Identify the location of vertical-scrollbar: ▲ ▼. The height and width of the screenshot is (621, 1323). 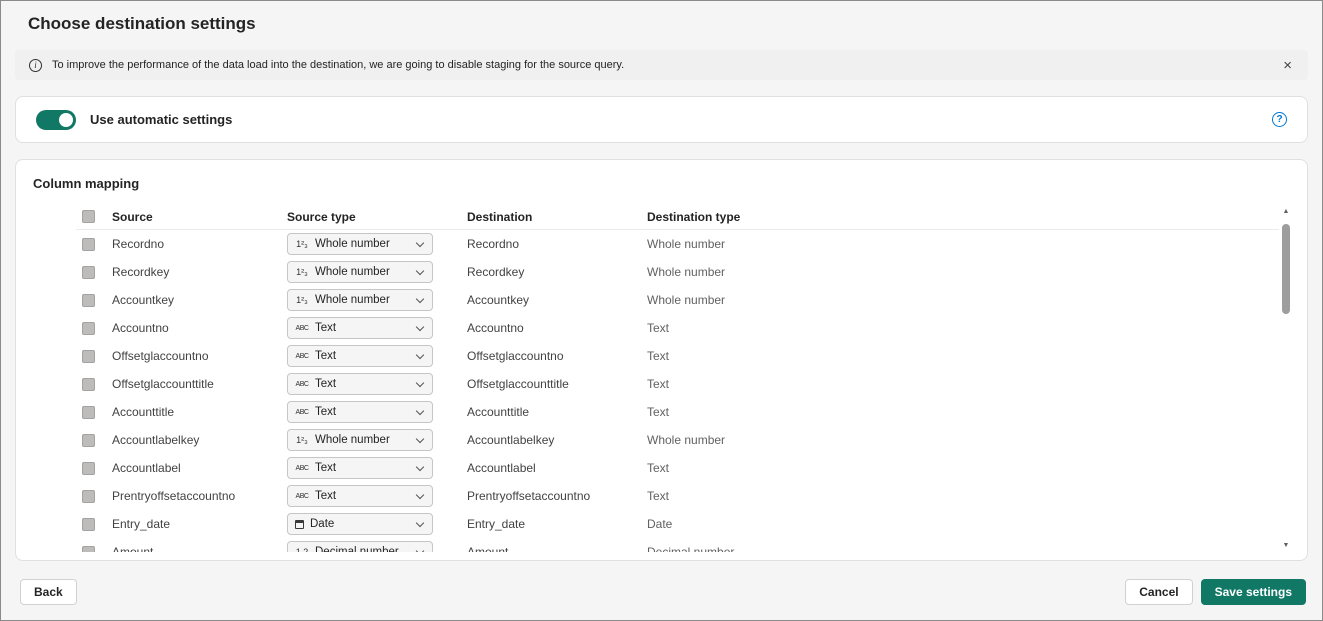
(1286, 378).